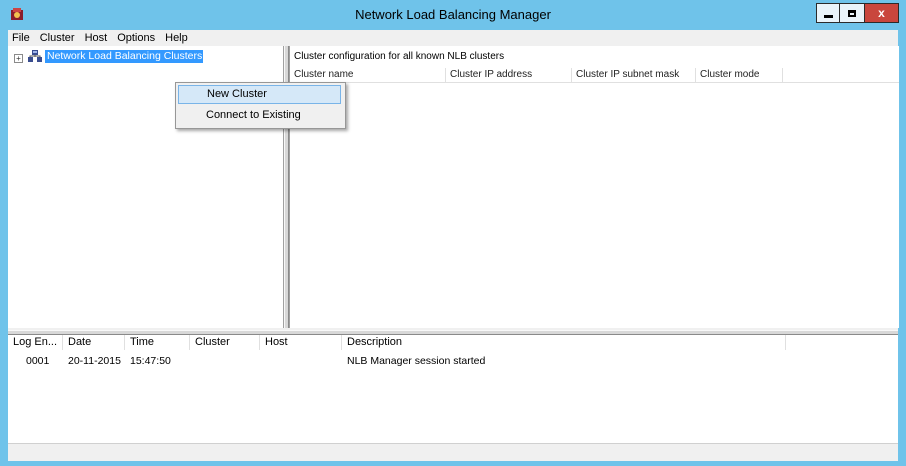 The image size is (906, 466). I want to click on close-button: x, so click(882, 13).